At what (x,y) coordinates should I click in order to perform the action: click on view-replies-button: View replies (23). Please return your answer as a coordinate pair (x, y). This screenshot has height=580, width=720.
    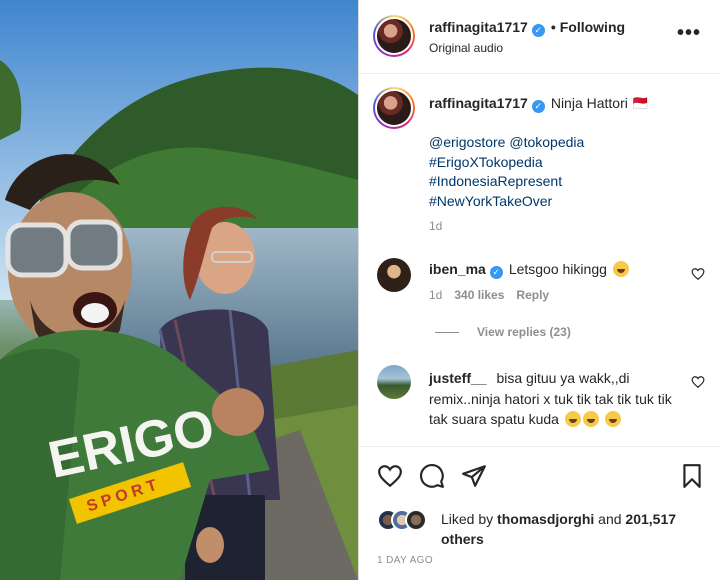
    Looking at the image, I should click on (503, 332).